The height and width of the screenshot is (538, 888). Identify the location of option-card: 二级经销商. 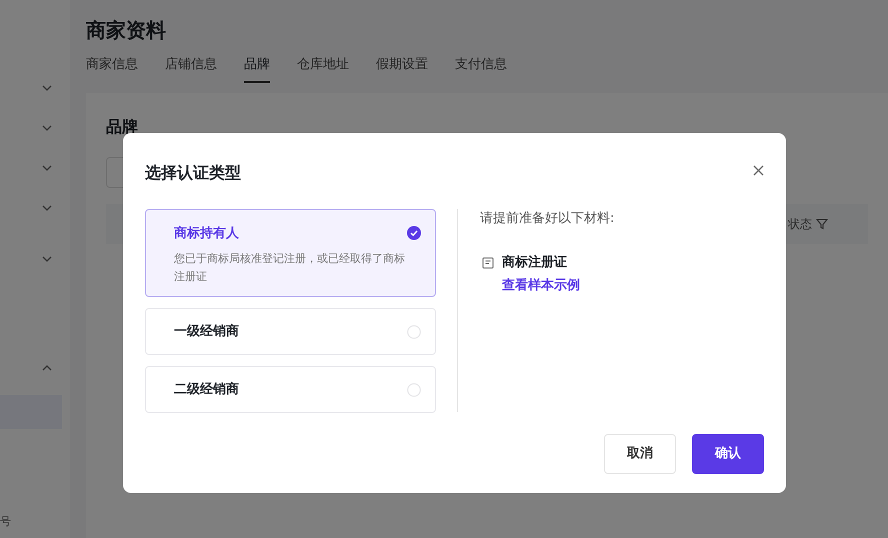
(290, 389).